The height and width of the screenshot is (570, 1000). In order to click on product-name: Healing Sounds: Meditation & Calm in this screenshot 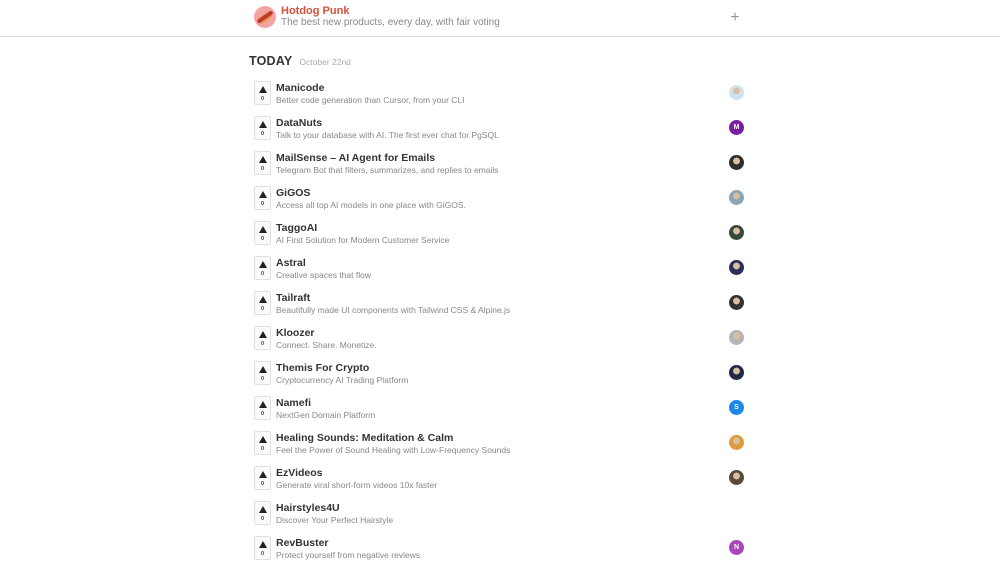, I will do `click(393, 438)`.